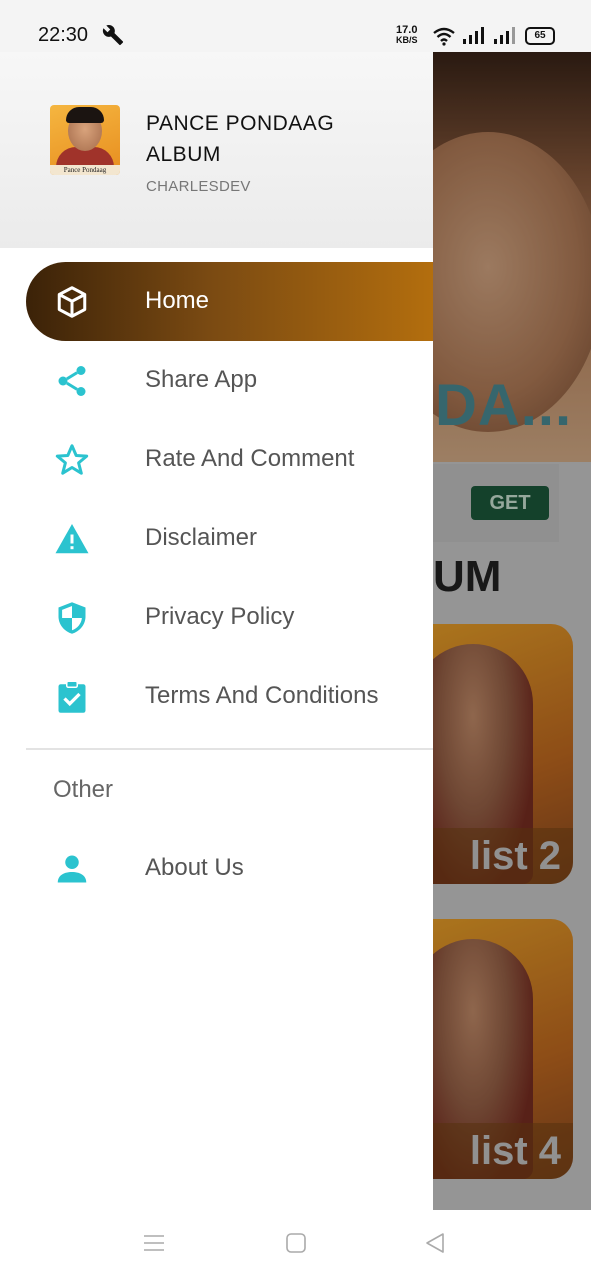 The image size is (591, 1280). Describe the element at coordinates (262, 695) in the screenshot. I see `menu-item-label: Terms And Conditions` at that location.